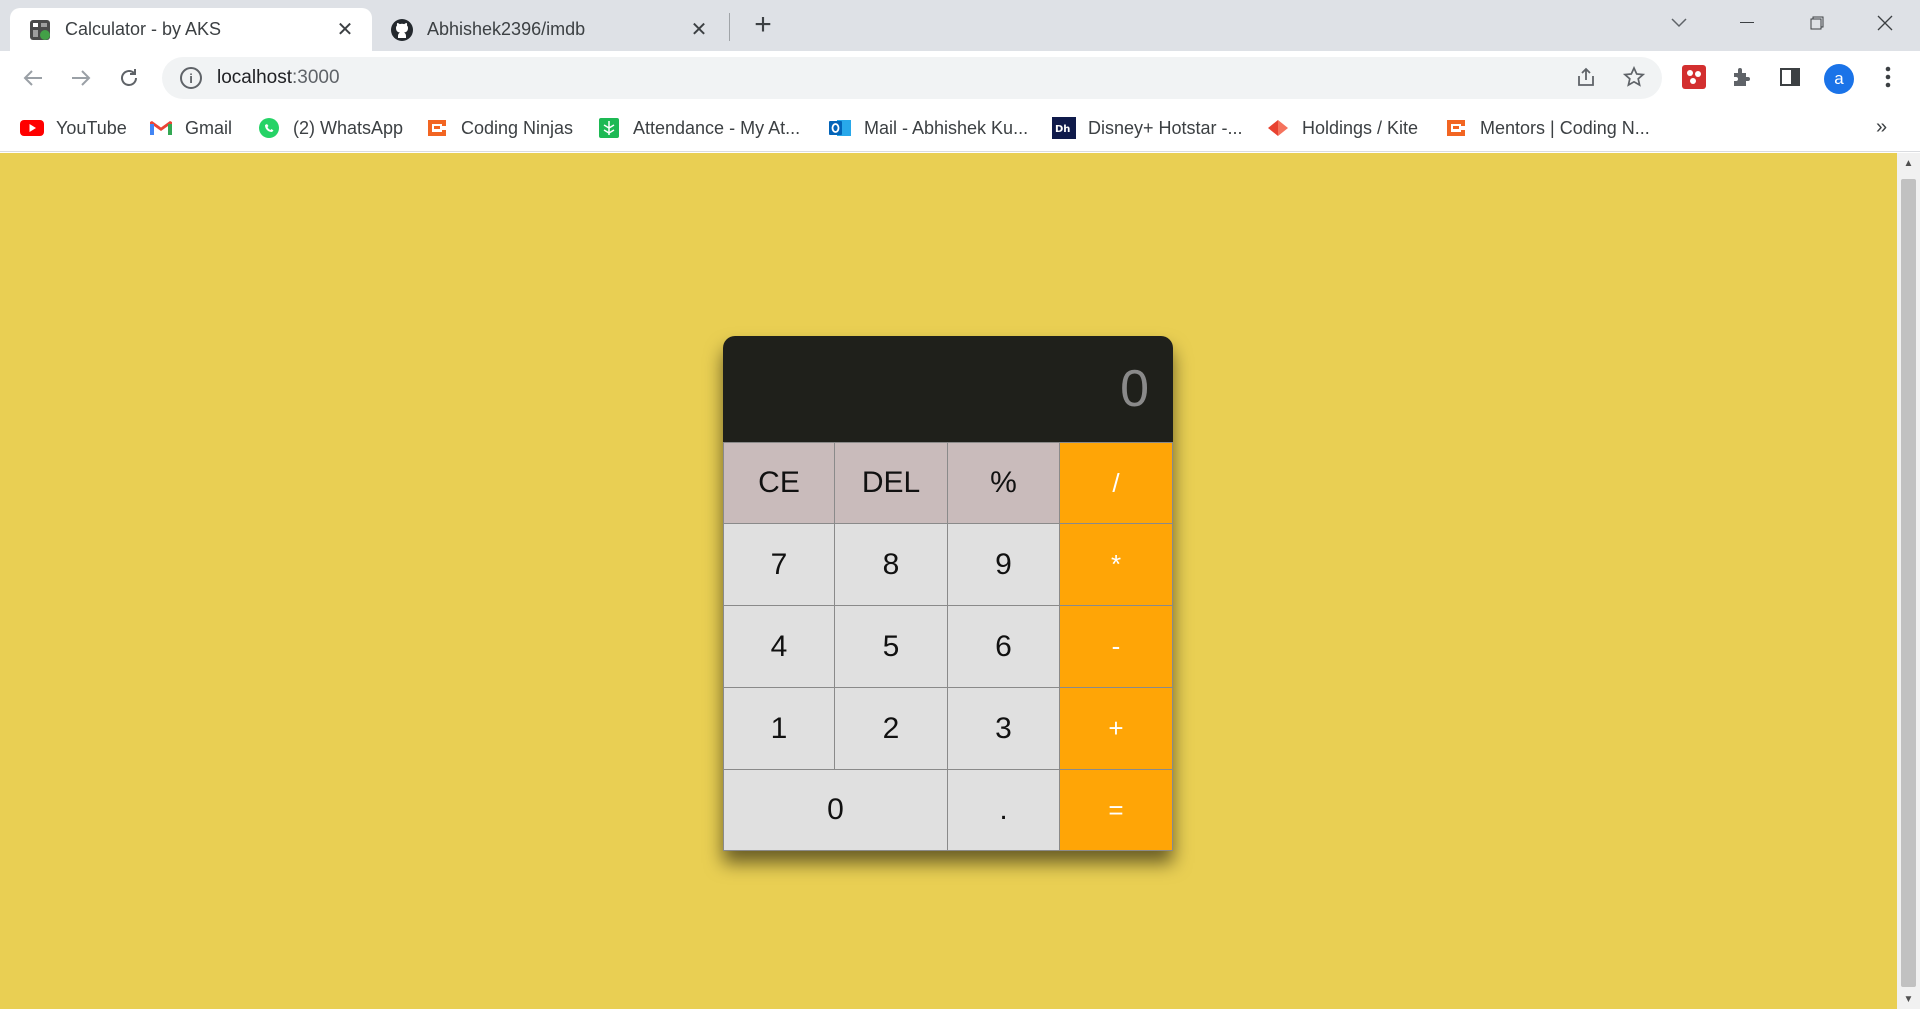  What do you see at coordinates (1817, 23) in the screenshot?
I see `restore-icon` at bounding box center [1817, 23].